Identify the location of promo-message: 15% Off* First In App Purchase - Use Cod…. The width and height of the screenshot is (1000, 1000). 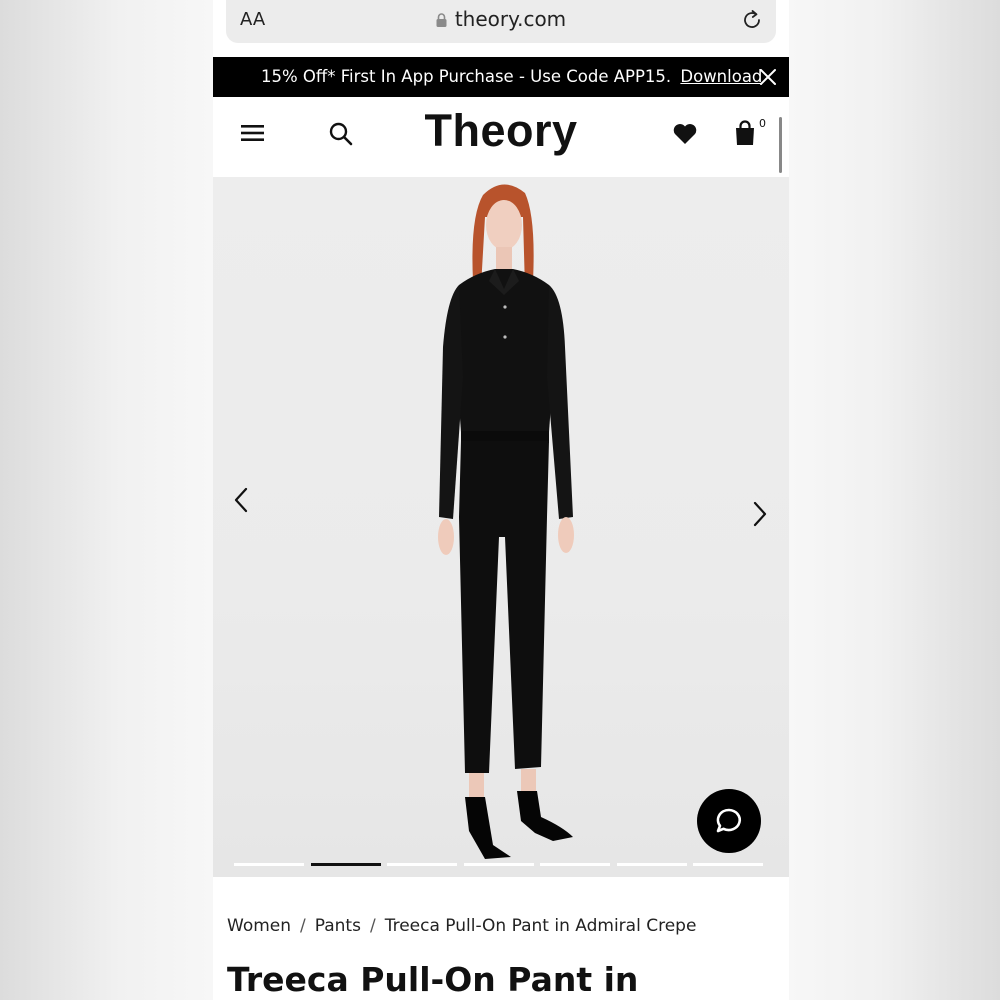
(511, 76).